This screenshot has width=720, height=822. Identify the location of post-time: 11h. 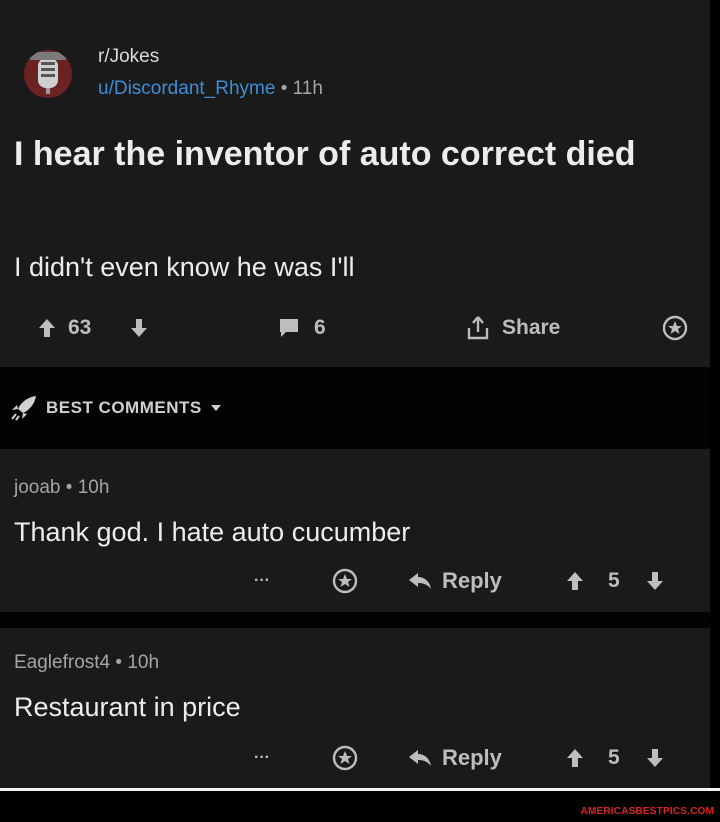
(307, 88).